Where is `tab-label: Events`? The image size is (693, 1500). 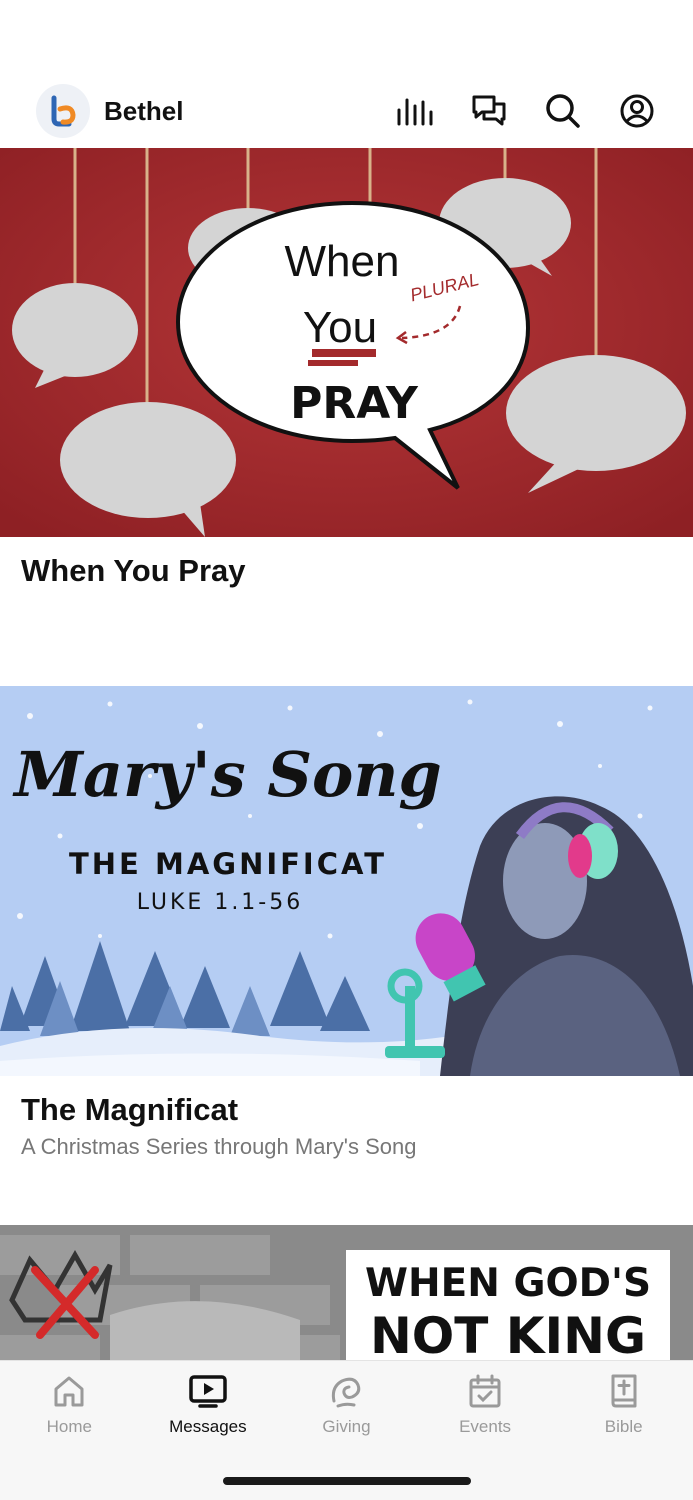
tab-label: Events is located at coordinates (485, 1426).